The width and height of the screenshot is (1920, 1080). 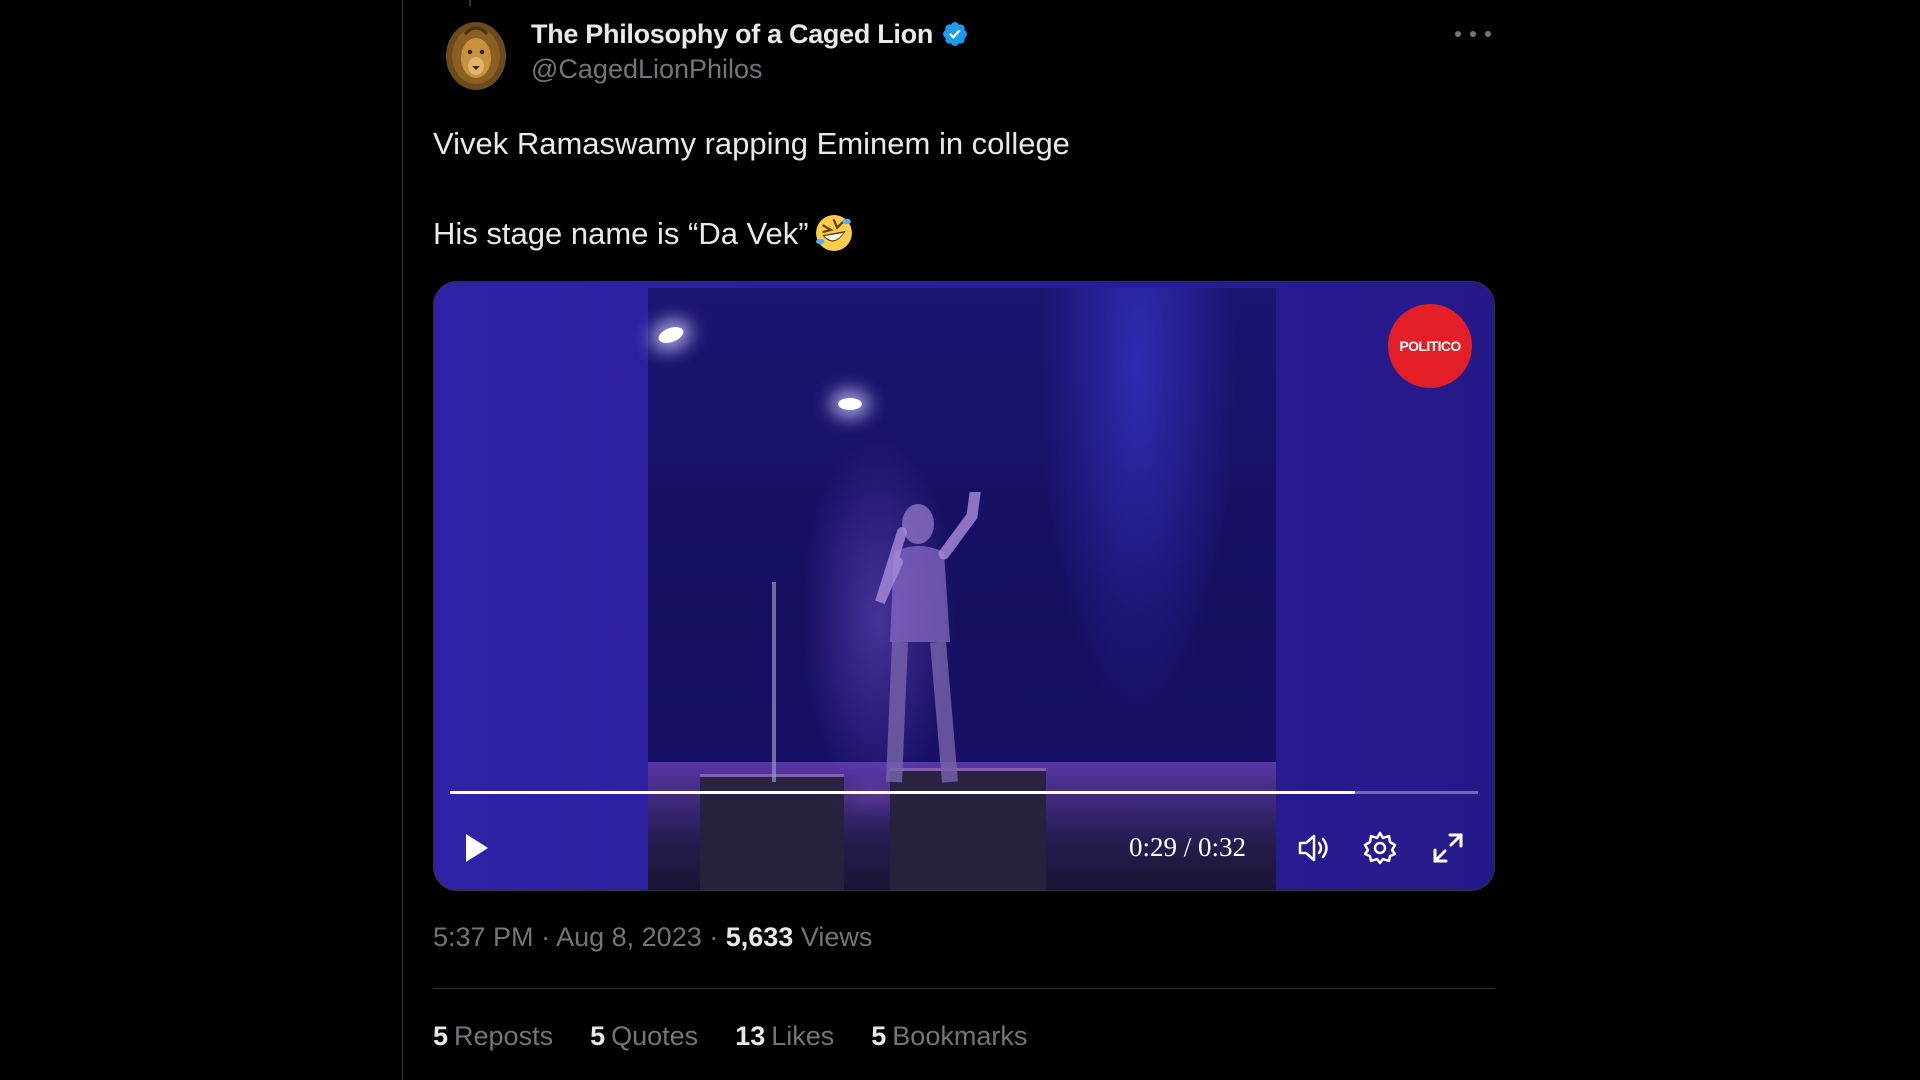 I want to click on stat-label: Likes, so click(x=803, y=1036).